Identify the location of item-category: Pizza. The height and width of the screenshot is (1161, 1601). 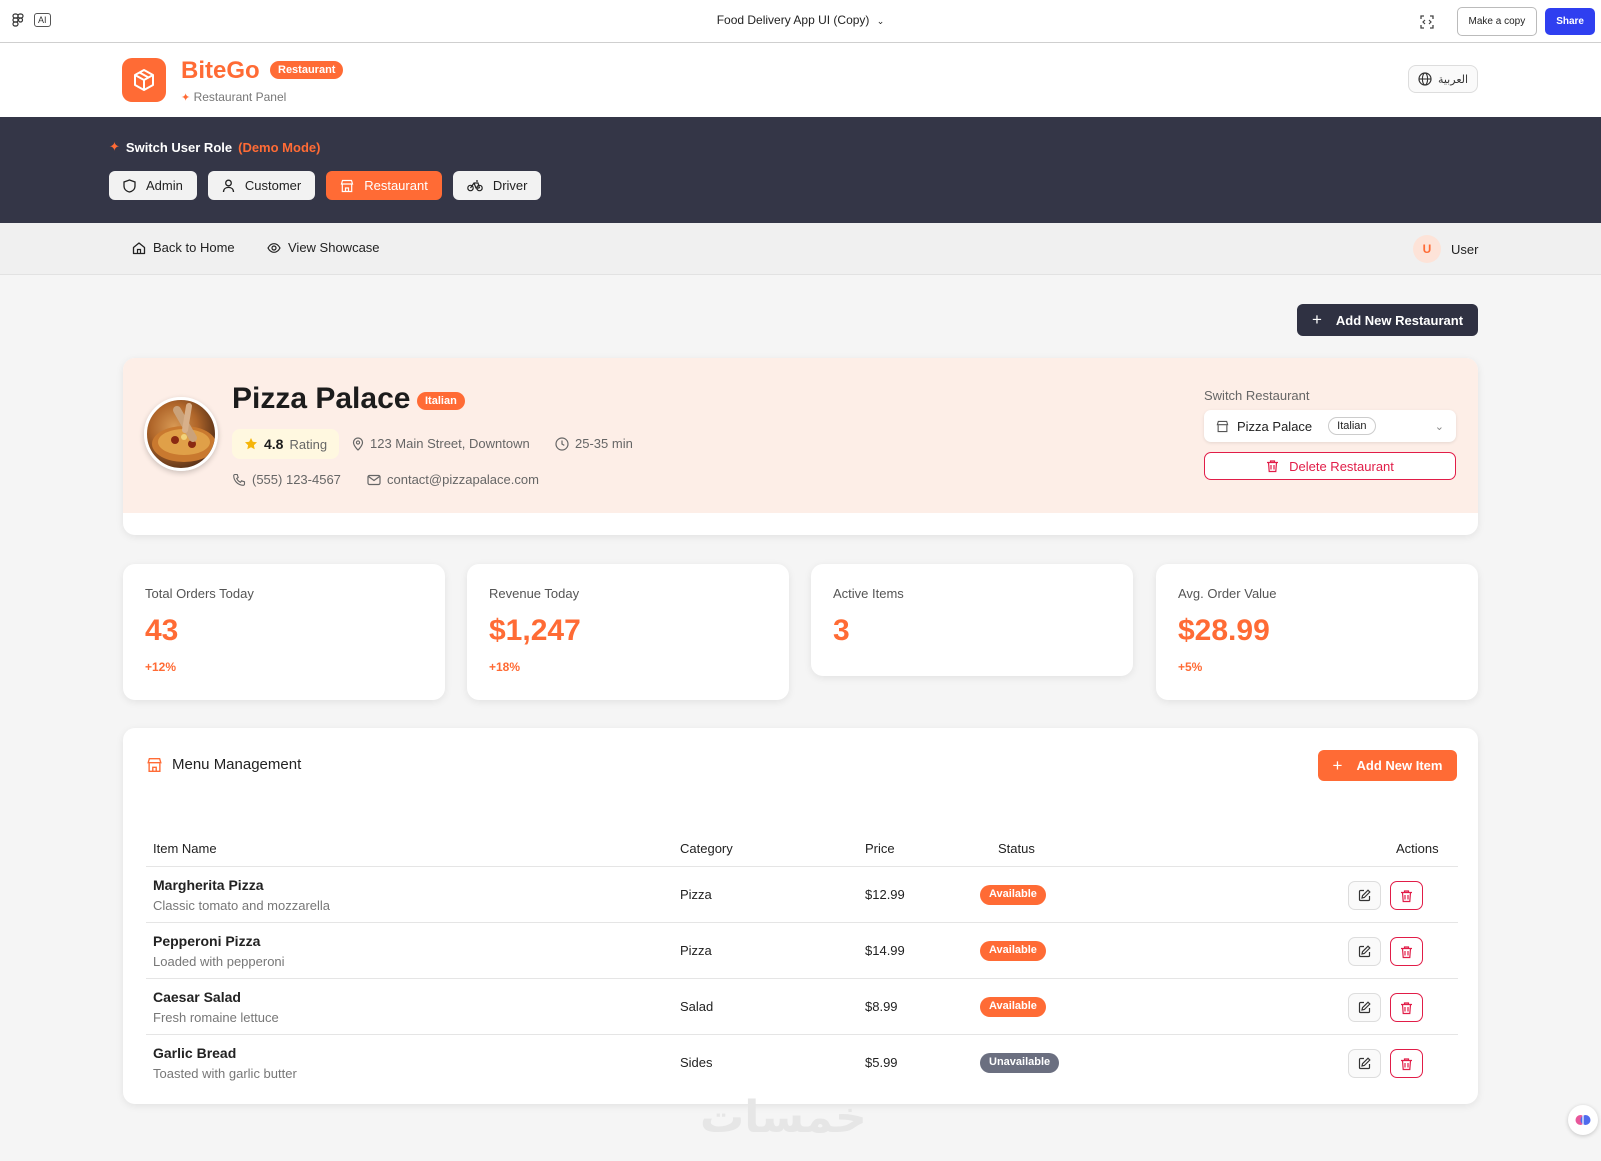
(696, 950).